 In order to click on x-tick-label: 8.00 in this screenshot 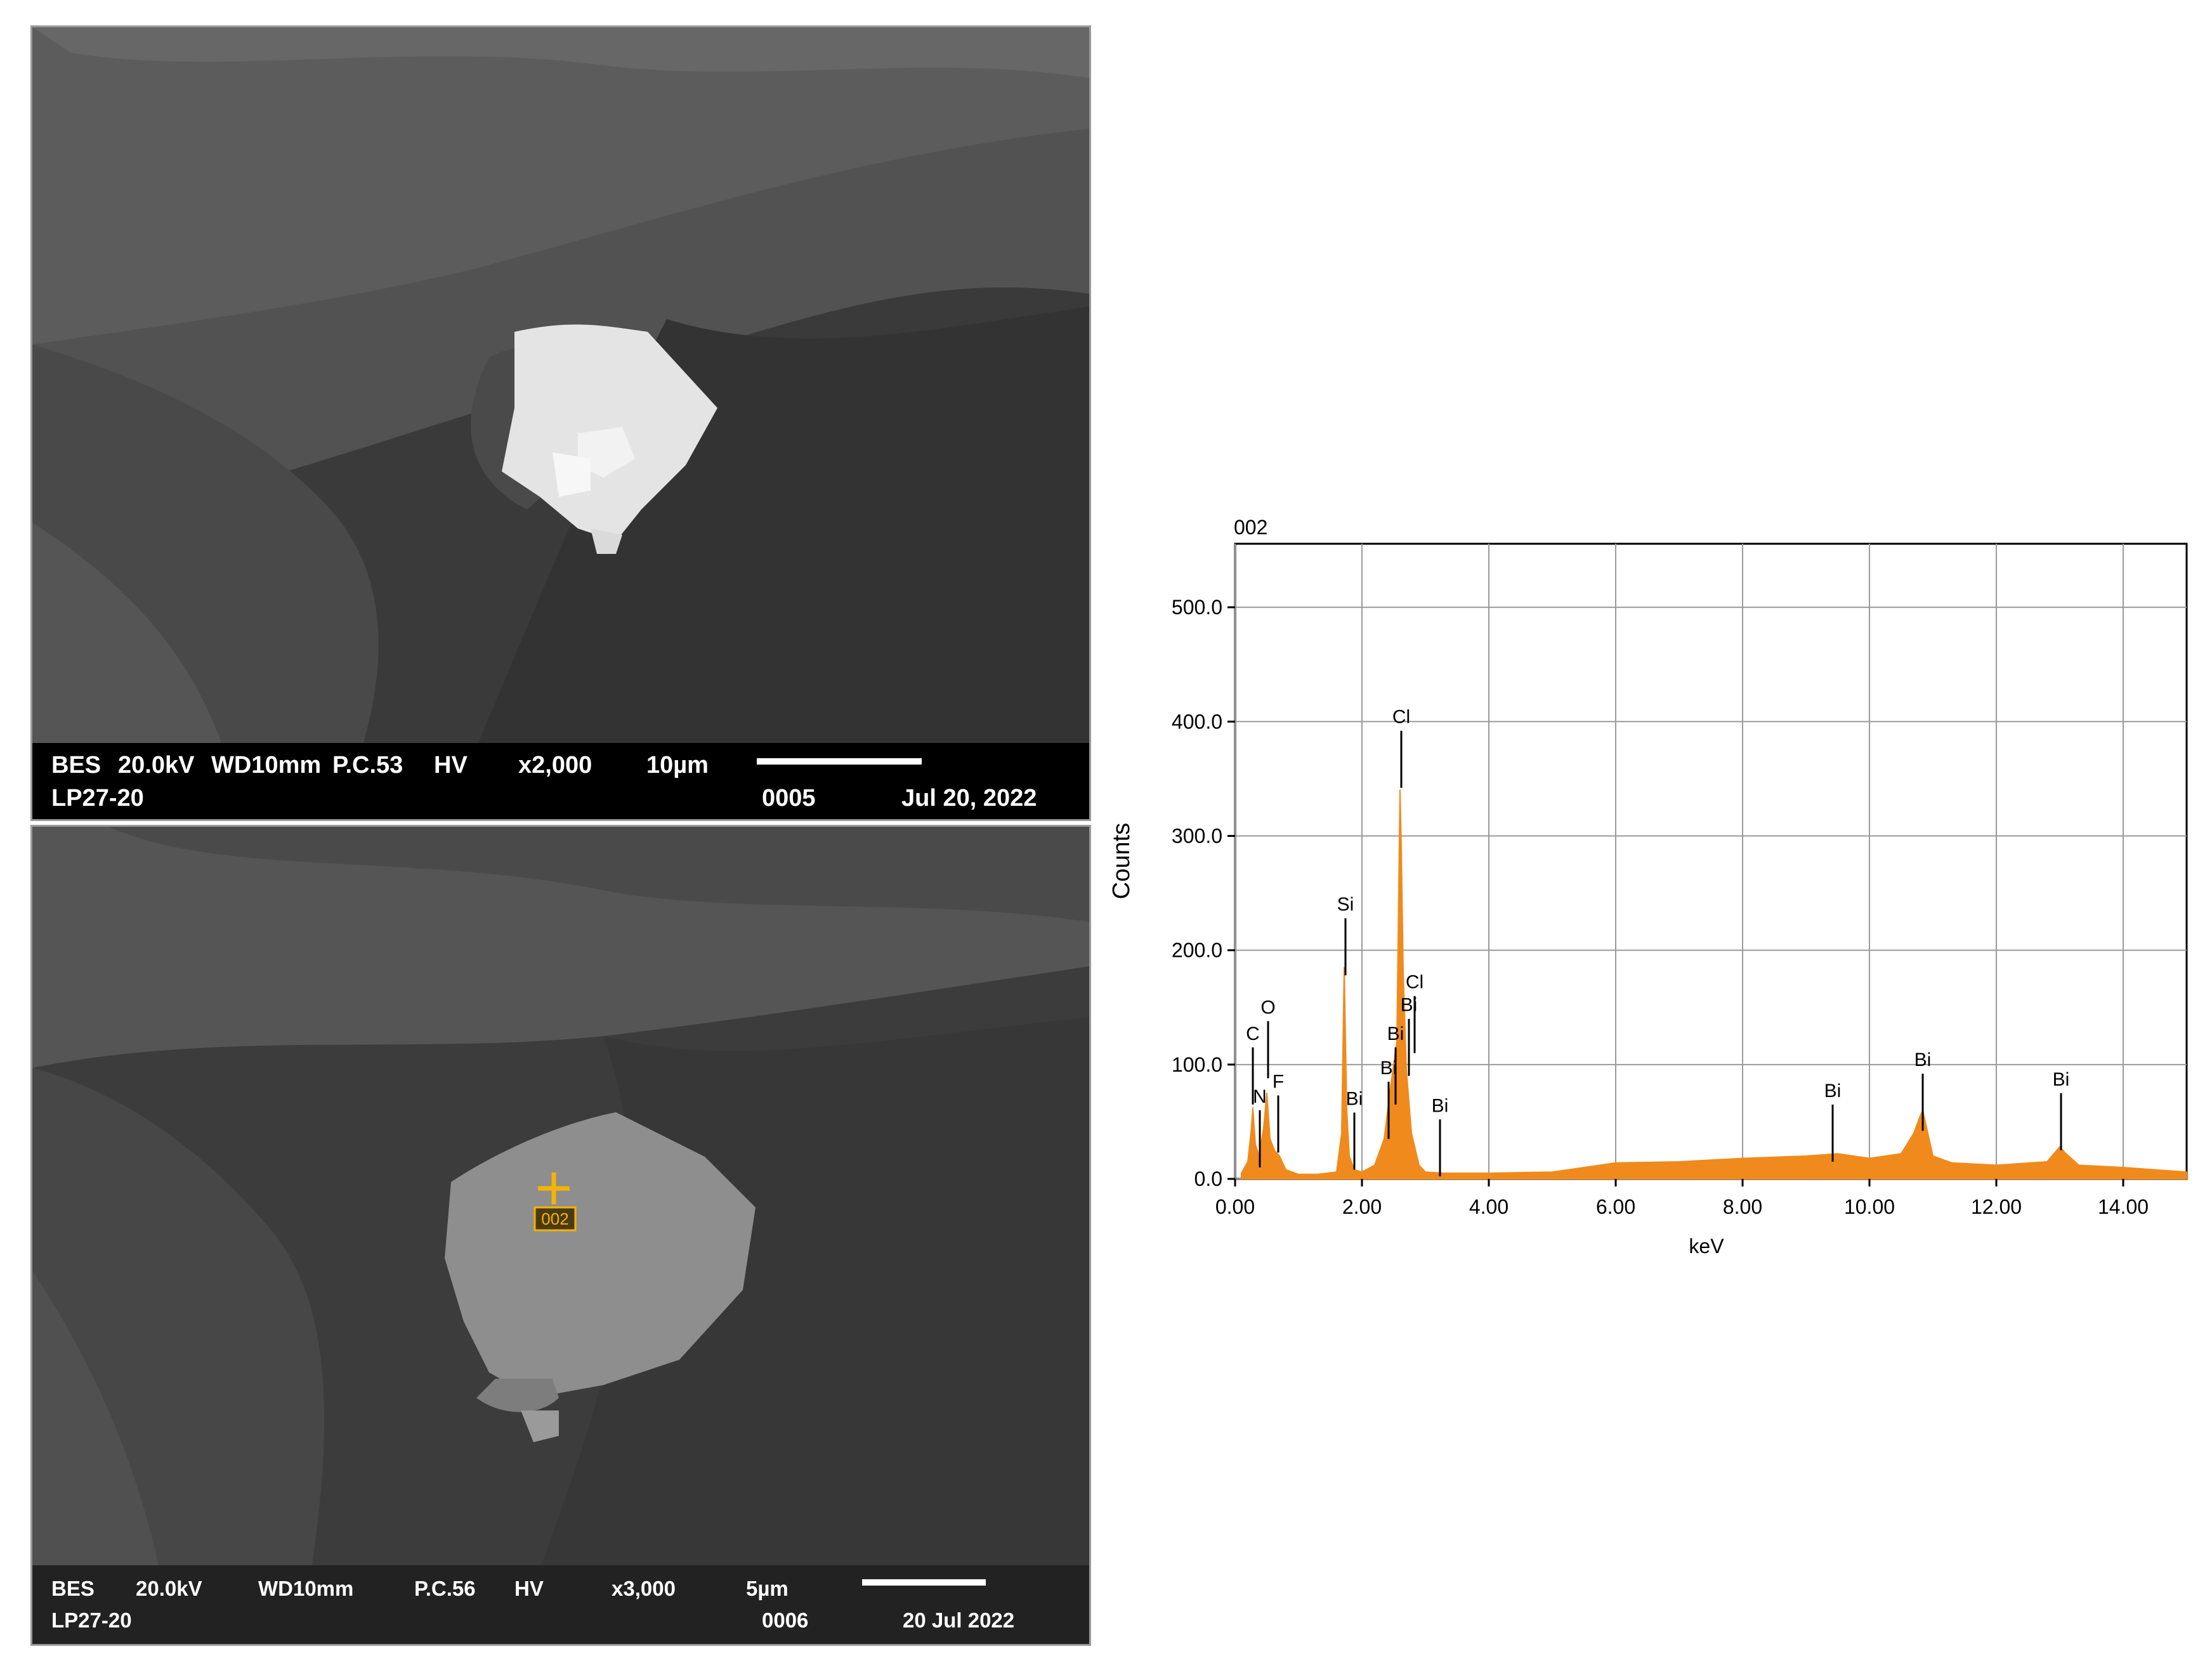, I will do `click(1742, 1206)`.